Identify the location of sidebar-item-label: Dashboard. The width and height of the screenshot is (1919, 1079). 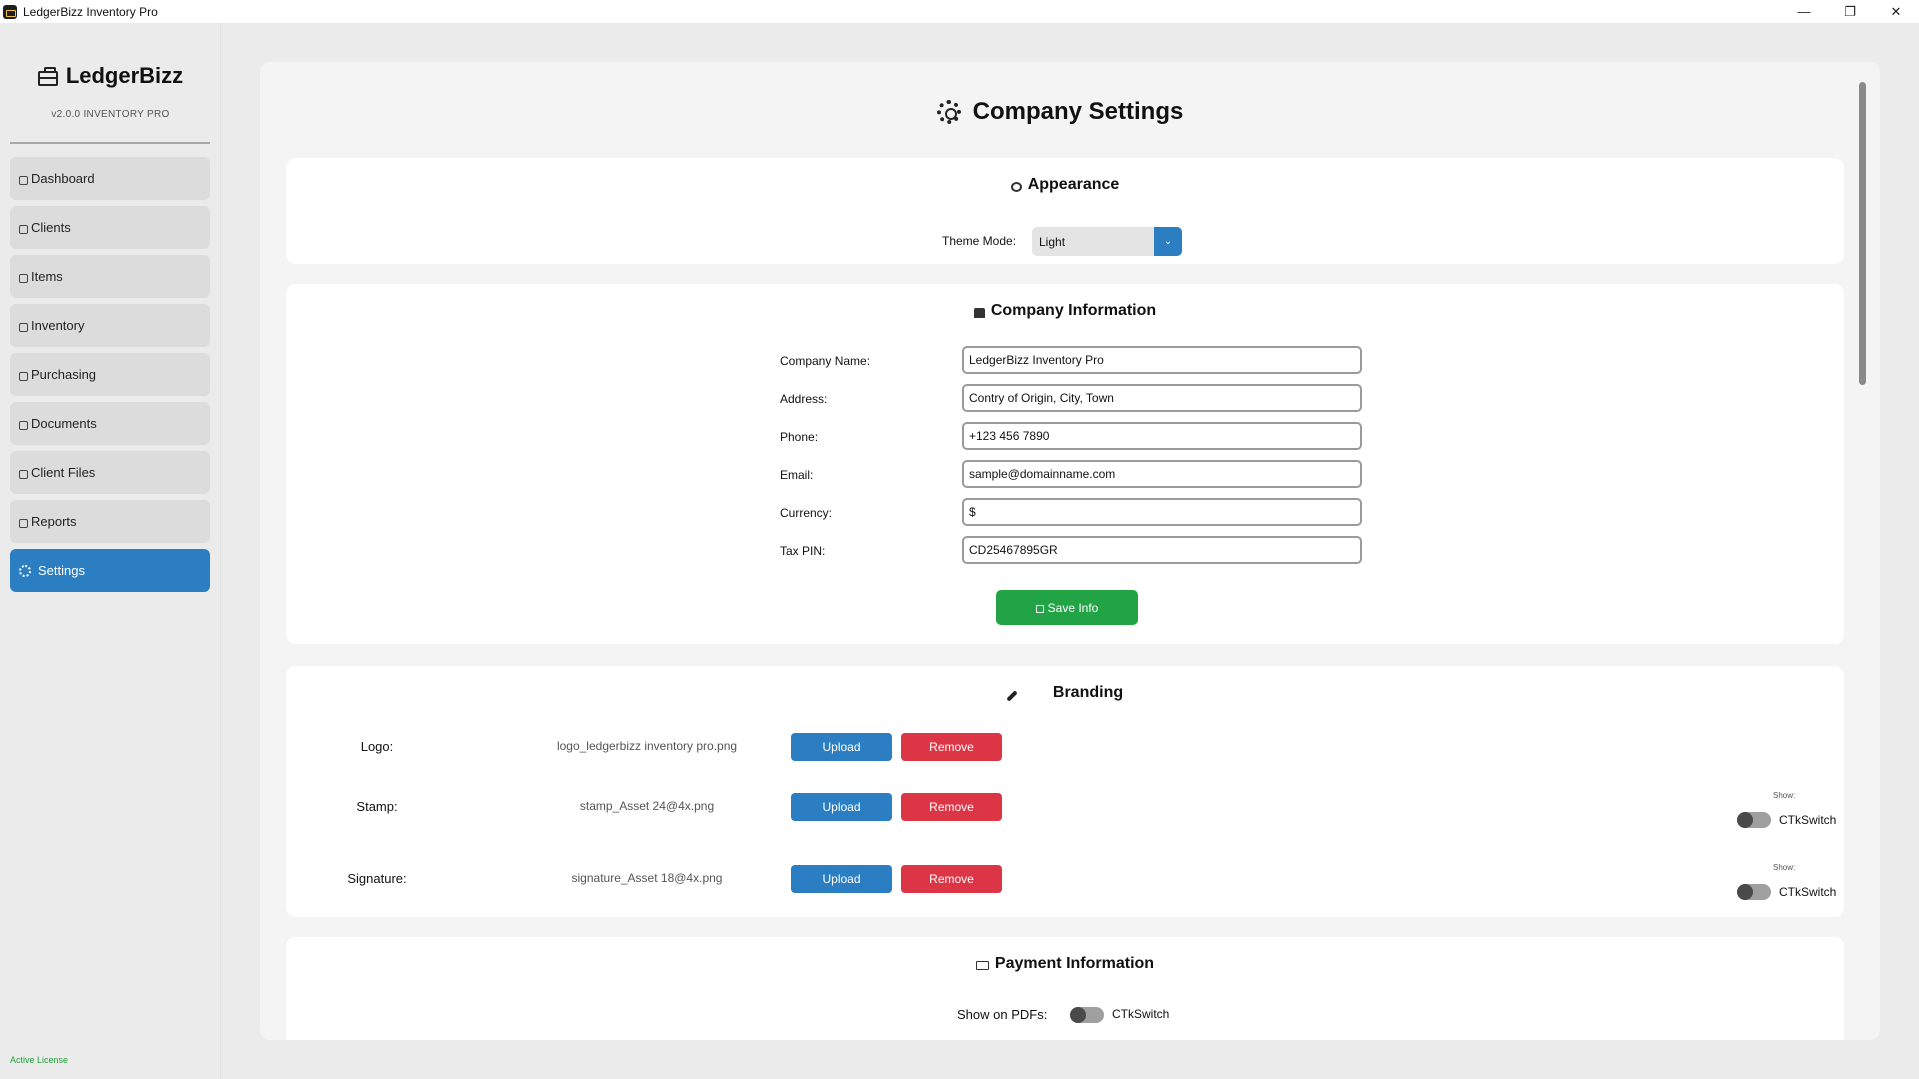
(63, 178).